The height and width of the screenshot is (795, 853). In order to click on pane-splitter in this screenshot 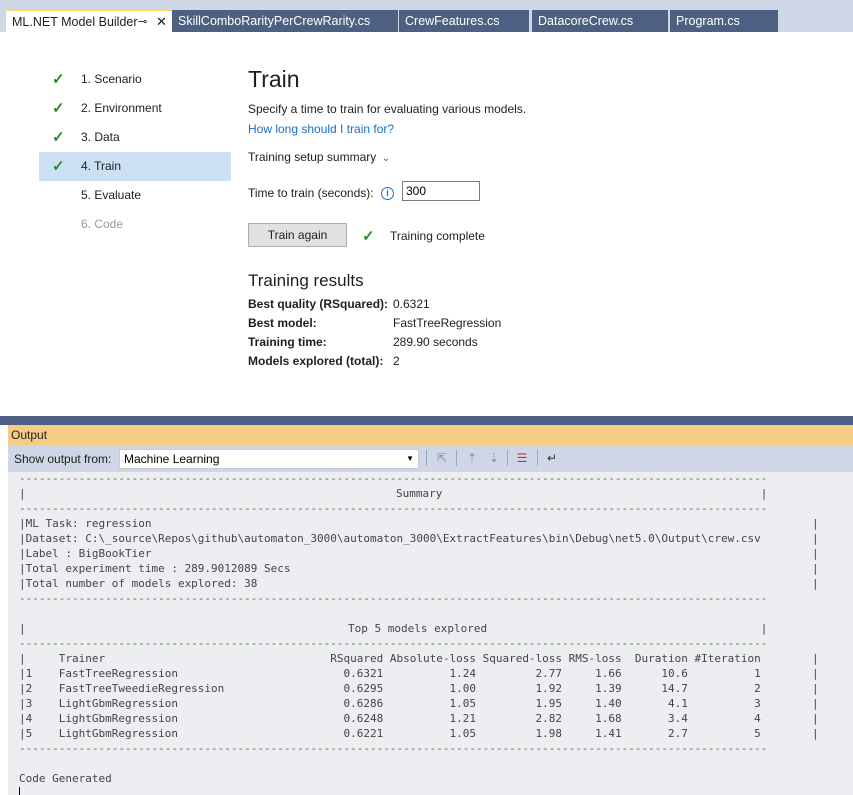, I will do `click(426, 420)`.